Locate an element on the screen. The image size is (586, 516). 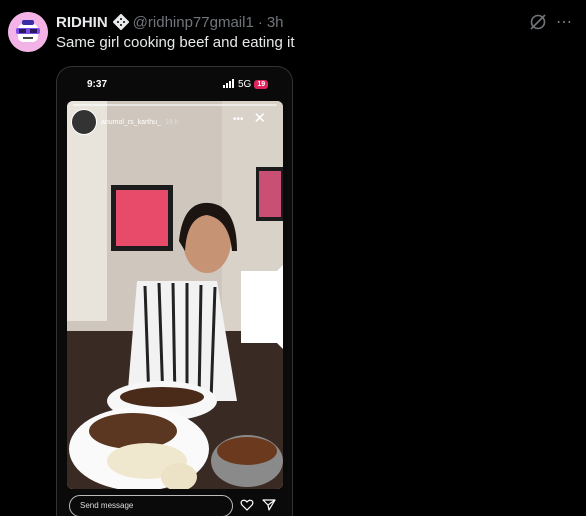
user-avatar is located at coordinates (28, 32).